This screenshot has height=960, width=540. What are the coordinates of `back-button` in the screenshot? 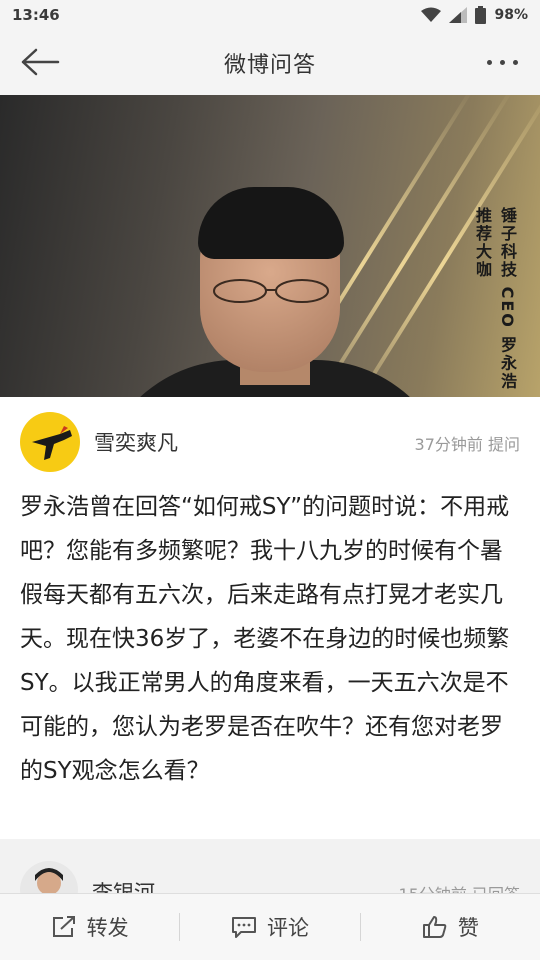 It's located at (40, 62).